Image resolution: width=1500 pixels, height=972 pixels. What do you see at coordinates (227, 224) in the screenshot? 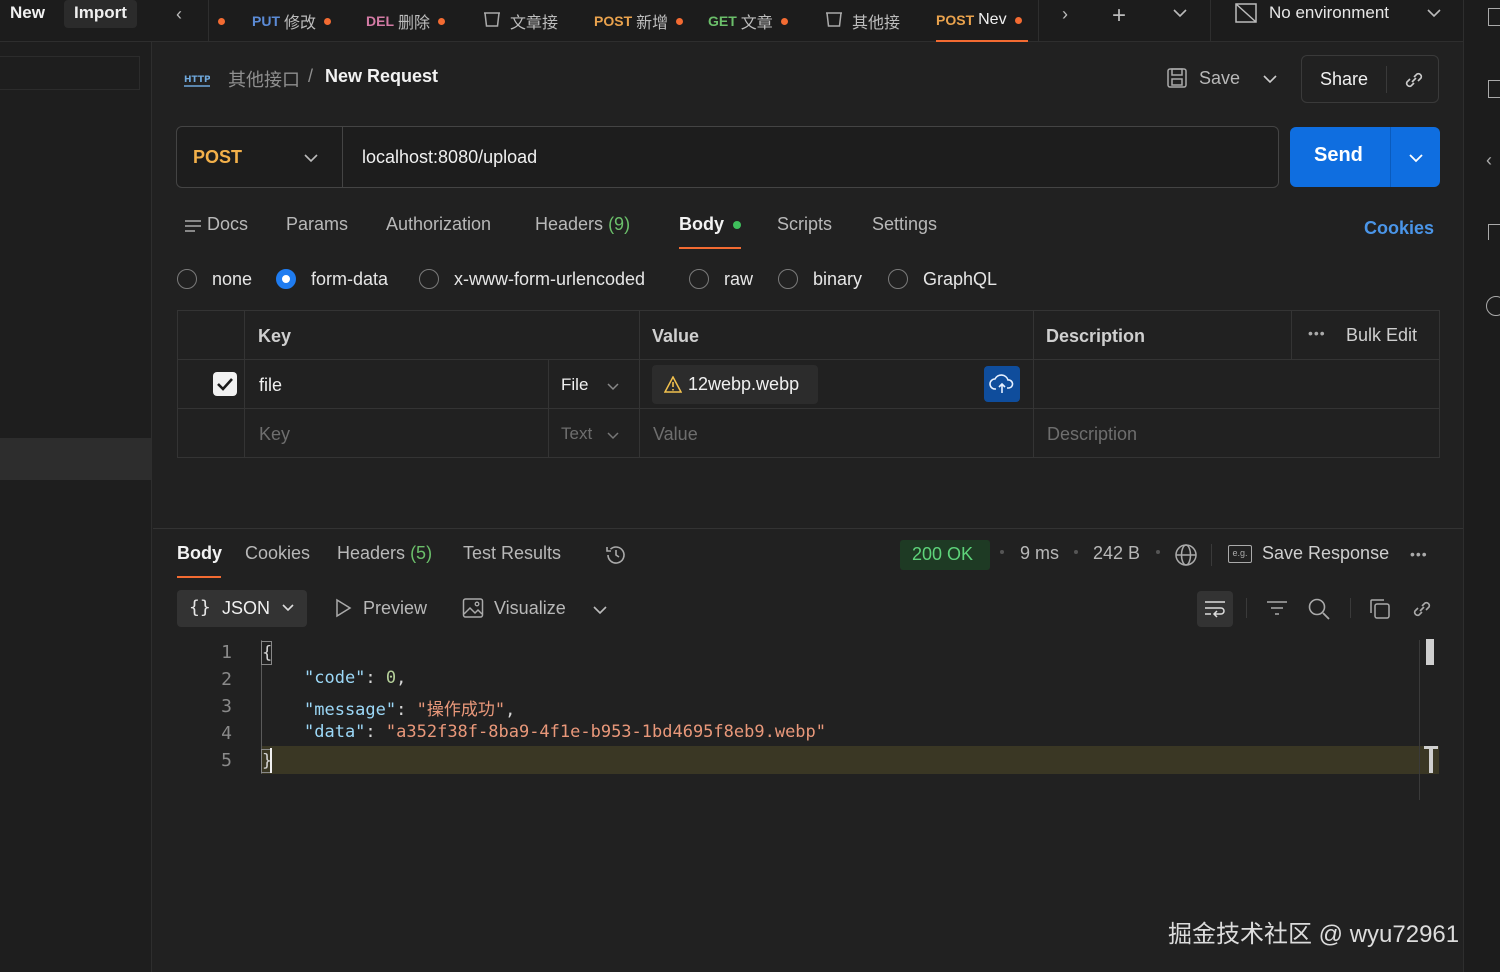
I see `tab-docs: Docs` at bounding box center [227, 224].